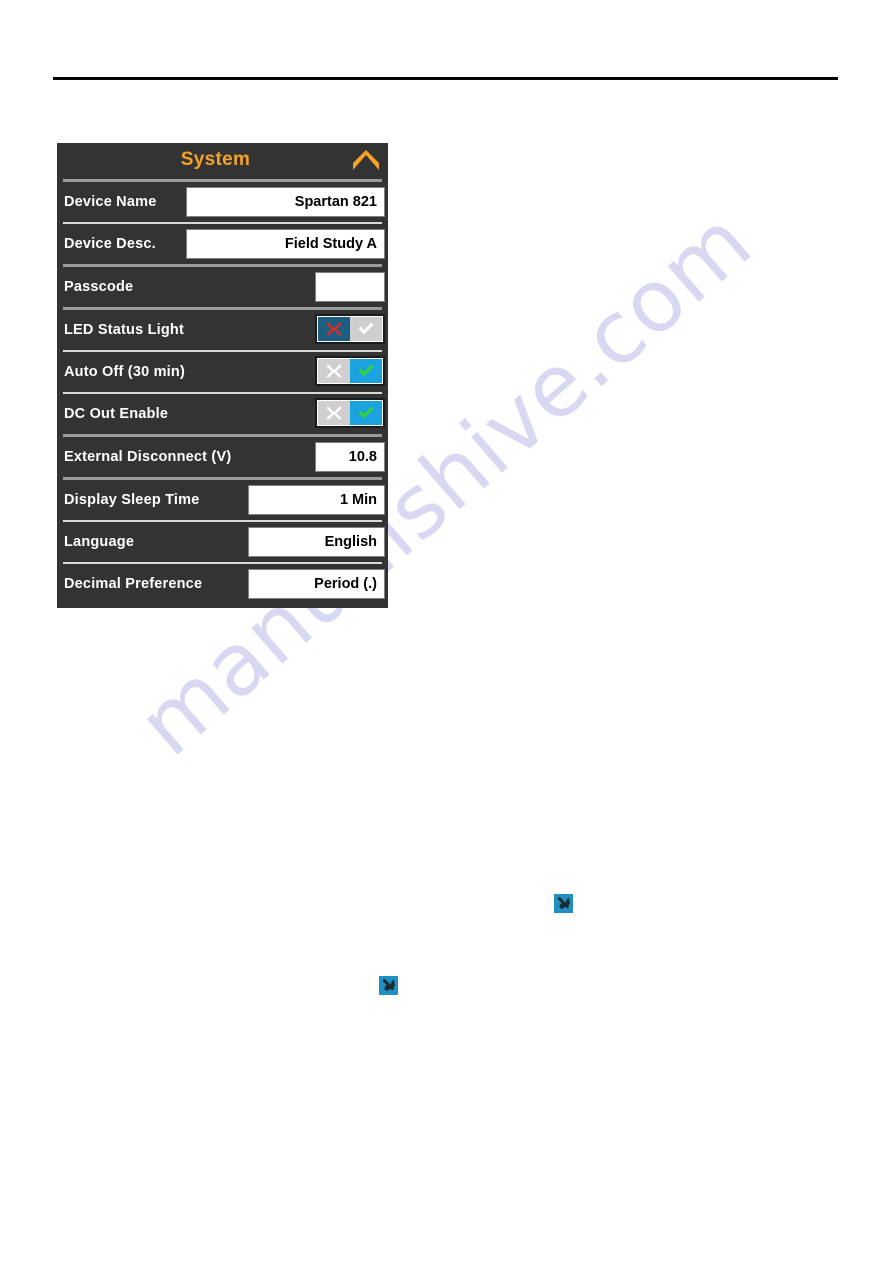 The height and width of the screenshot is (1263, 893). What do you see at coordinates (285, 244) in the screenshot?
I see `setting-value-field: Field Study A` at bounding box center [285, 244].